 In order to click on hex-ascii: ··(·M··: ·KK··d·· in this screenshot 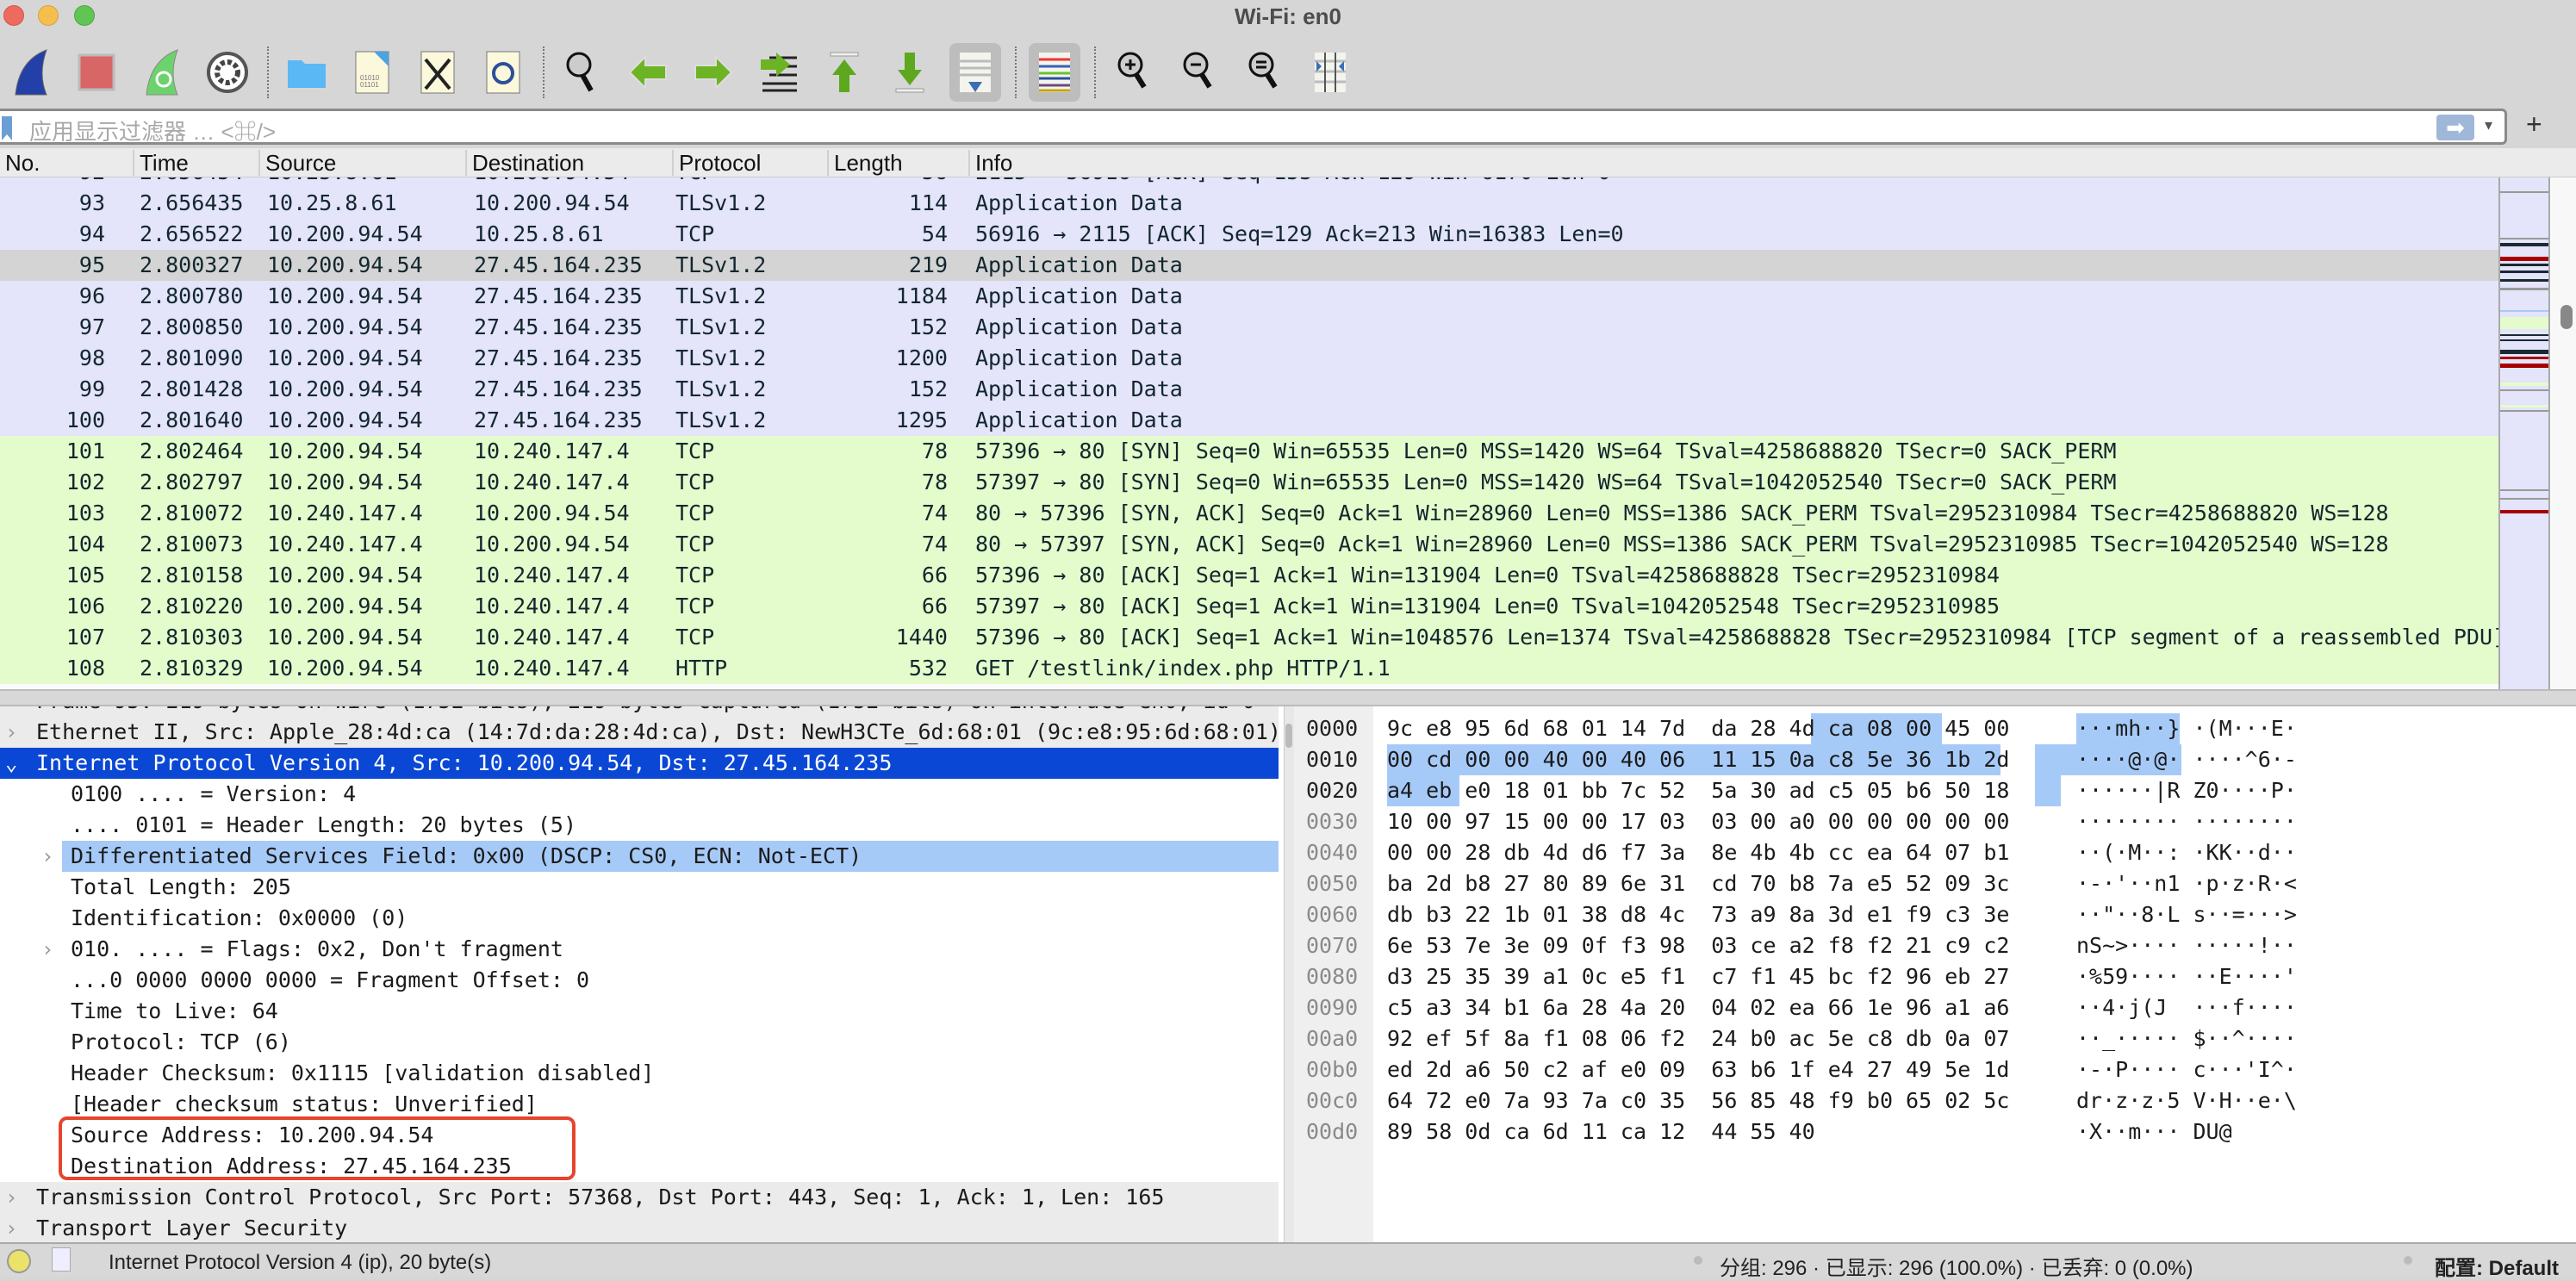, I will do `click(2186, 852)`.